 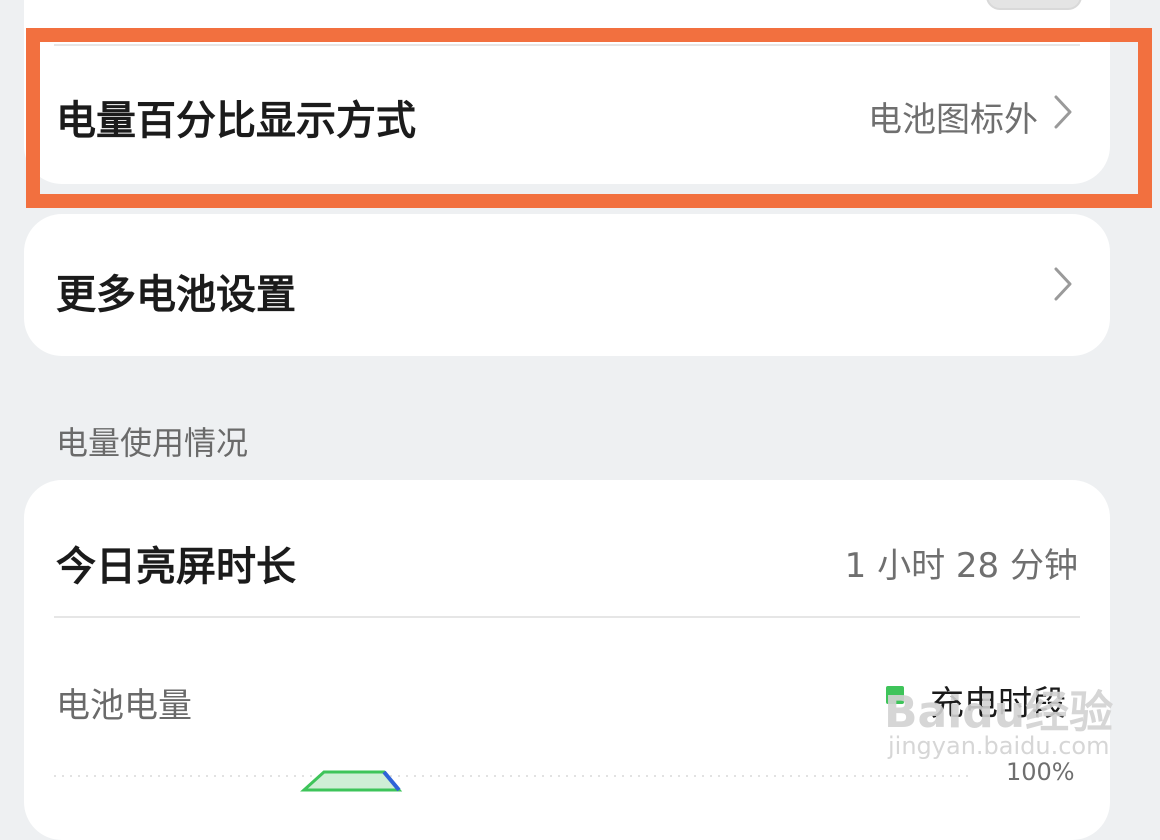 What do you see at coordinates (999, 712) in the screenshot?
I see `watermark-logo: Baidu经验` at bounding box center [999, 712].